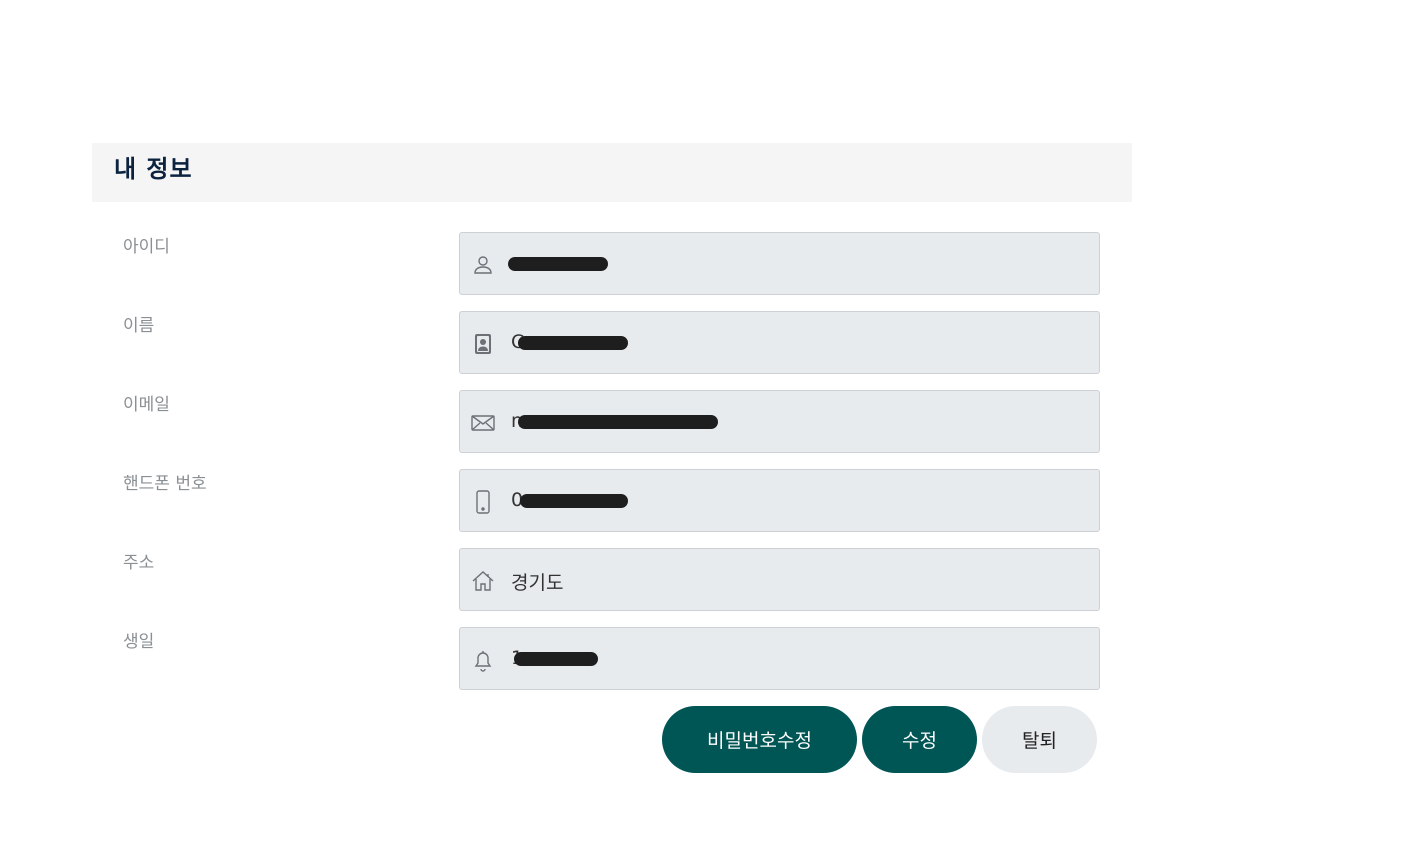 The width and height of the screenshot is (1415, 858). What do you see at coordinates (139, 642) in the screenshot?
I see `birthday-label: 생일` at bounding box center [139, 642].